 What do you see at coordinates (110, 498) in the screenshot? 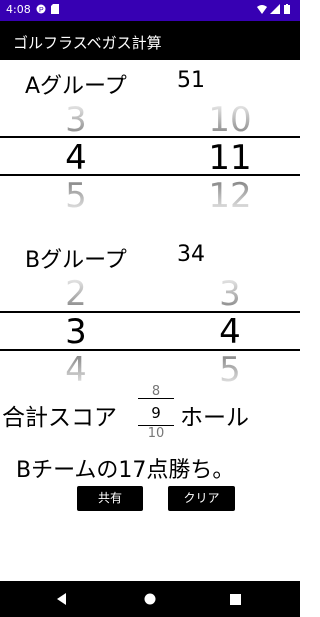
I see `share-button: 共有` at bounding box center [110, 498].